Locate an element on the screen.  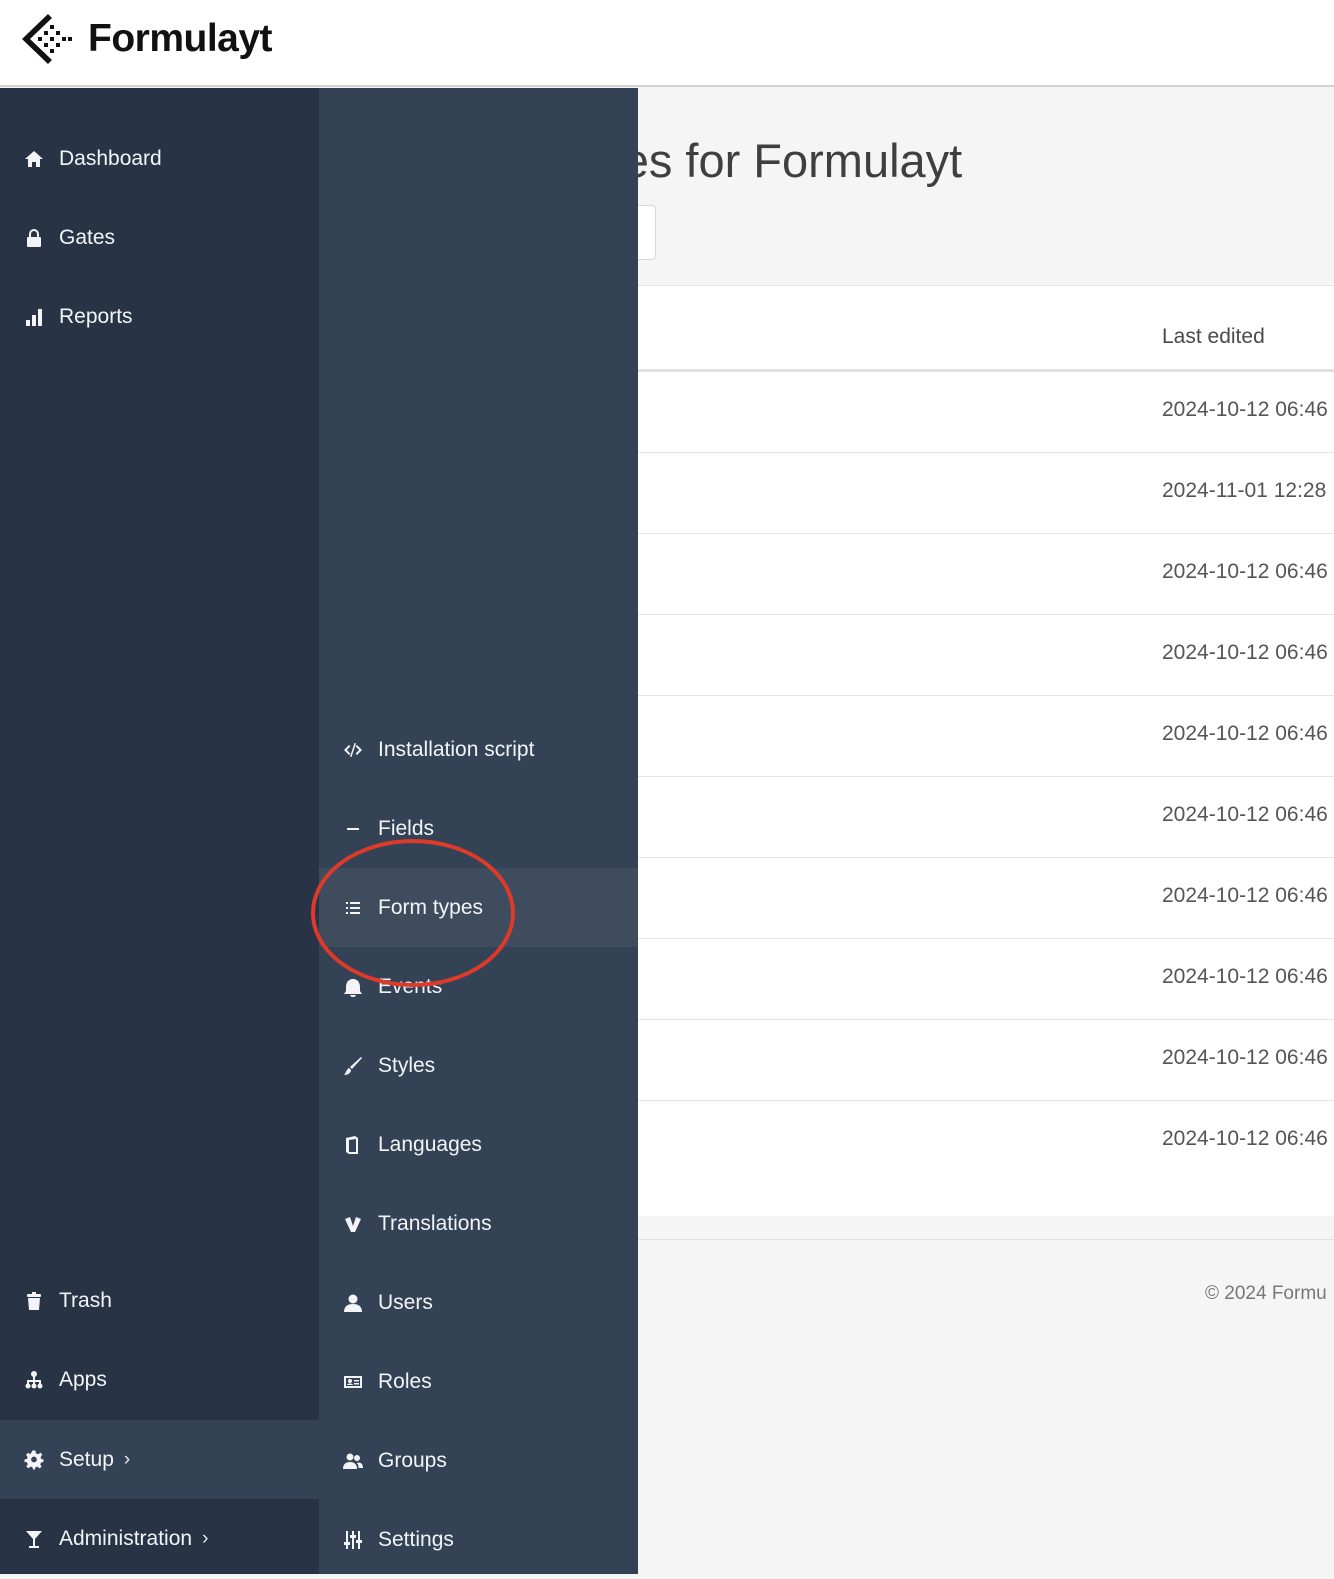
submenu-item-installation-script: Installation script is located at coordinates (478, 749).